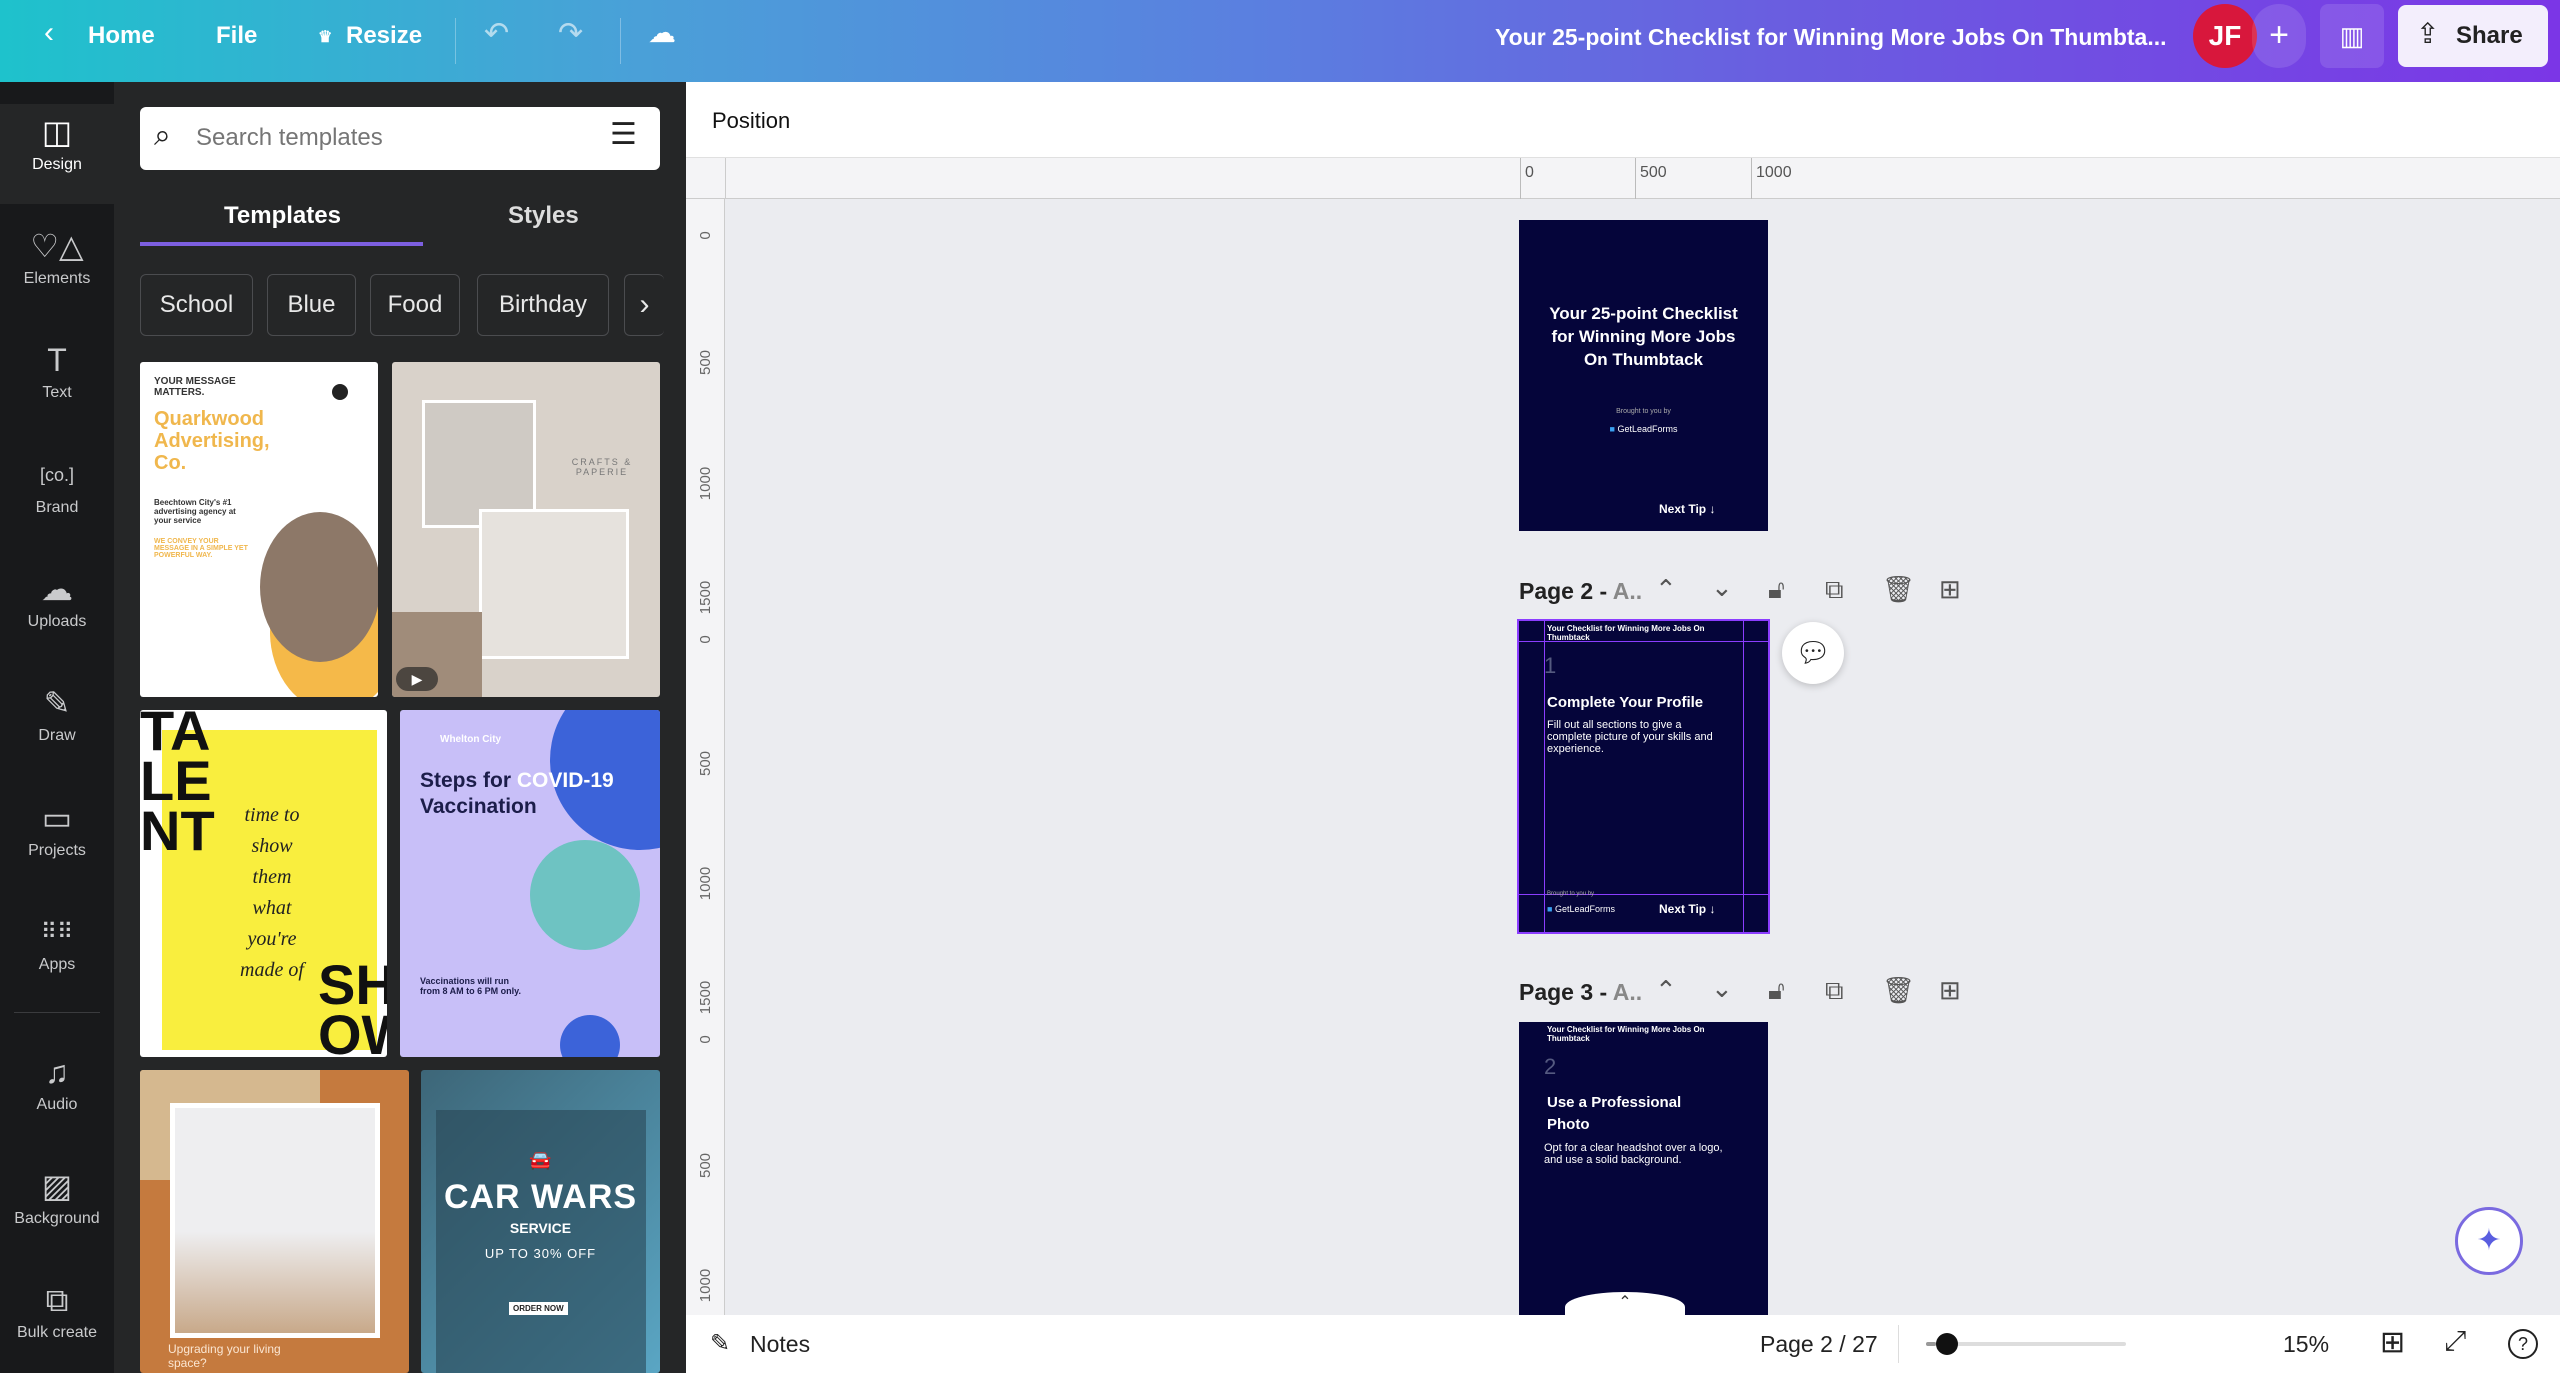  I want to click on ruler-label: 1000, so click(705, 1285).